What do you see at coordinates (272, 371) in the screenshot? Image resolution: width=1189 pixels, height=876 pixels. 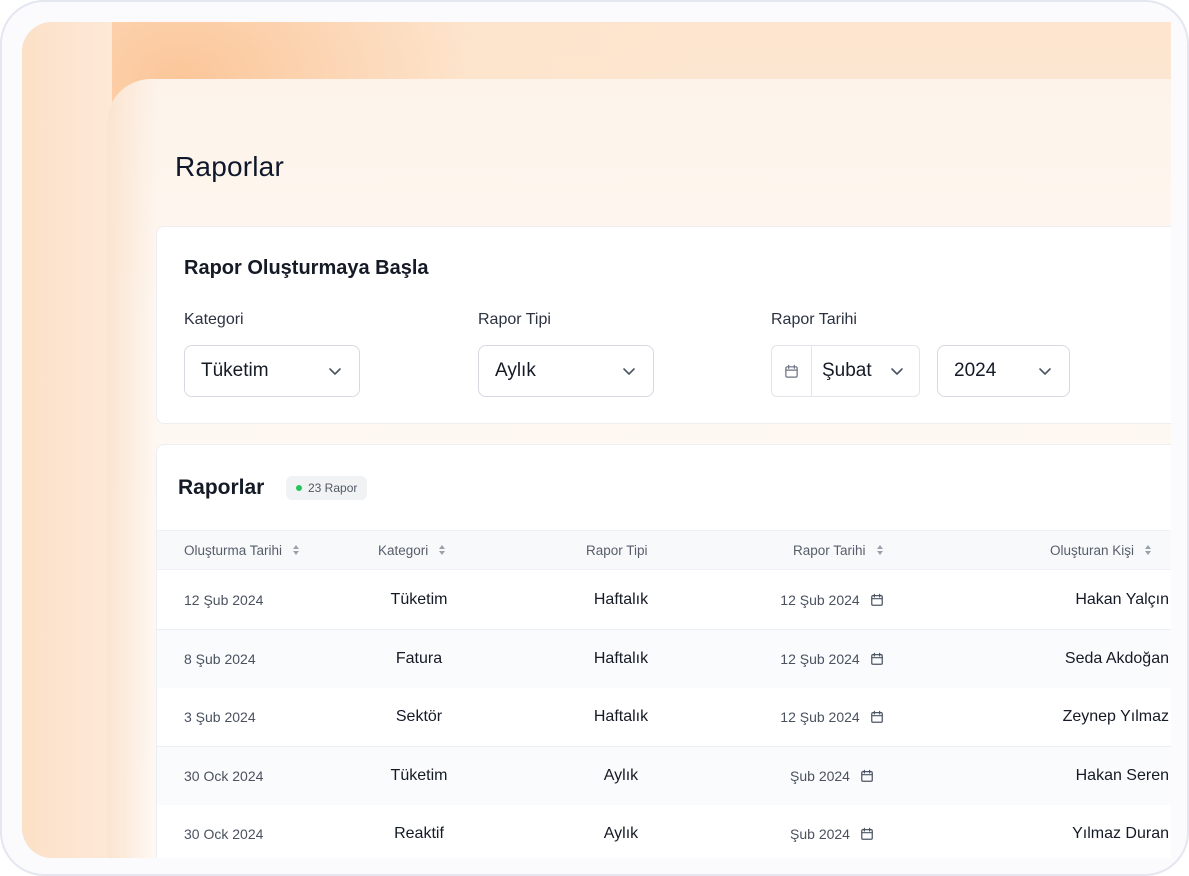 I see `category-select: Tüketim` at bounding box center [272, 371].